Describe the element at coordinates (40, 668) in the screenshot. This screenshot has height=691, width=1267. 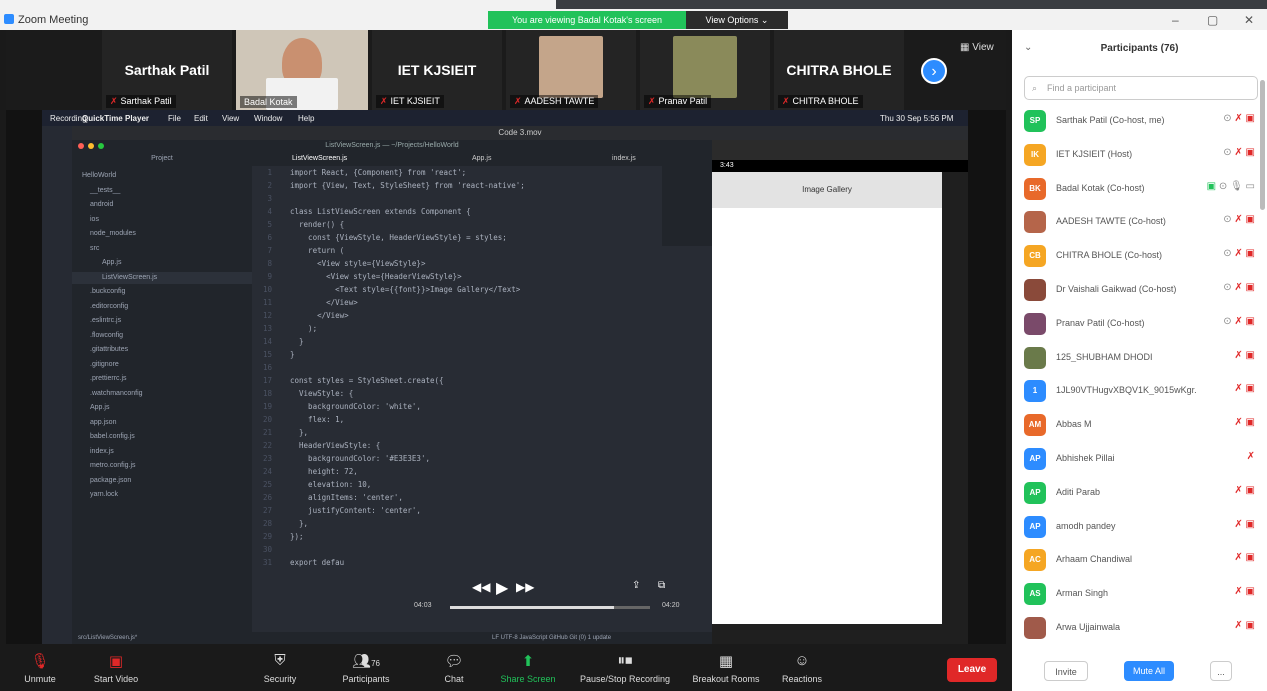
I see `unmute-button: 🎙︎ Unmute` at that location.